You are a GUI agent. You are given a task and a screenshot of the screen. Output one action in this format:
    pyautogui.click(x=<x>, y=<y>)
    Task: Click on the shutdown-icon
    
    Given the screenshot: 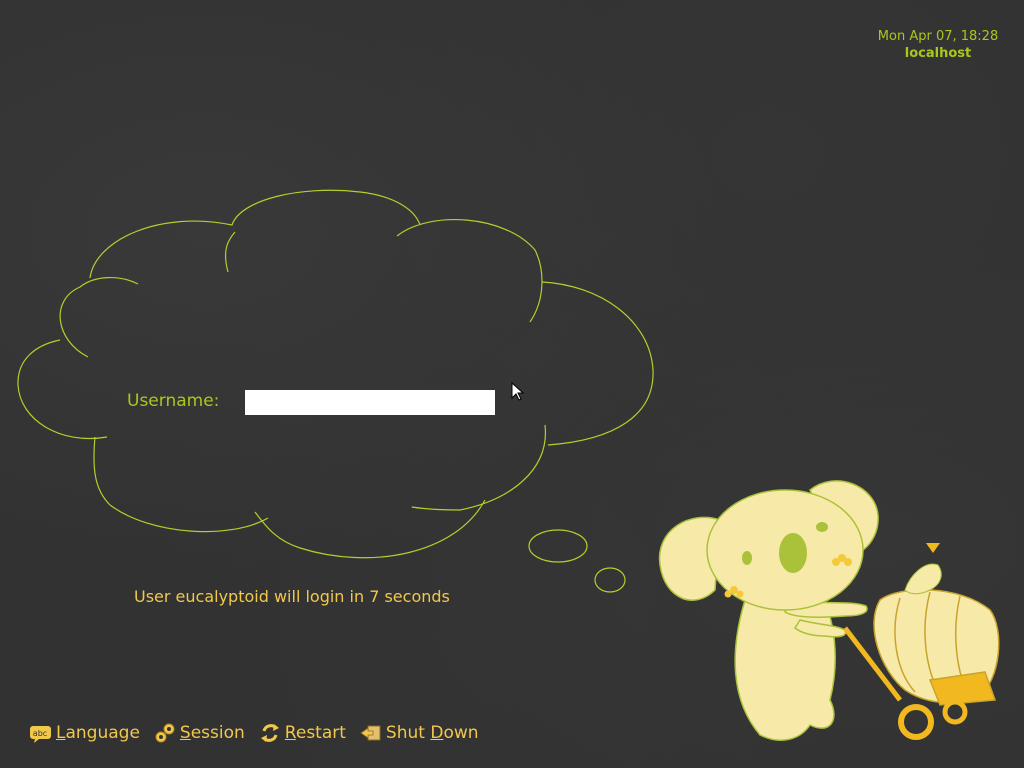 What is the action you would take?
    pyautogui.click(x=370, y=733)
    